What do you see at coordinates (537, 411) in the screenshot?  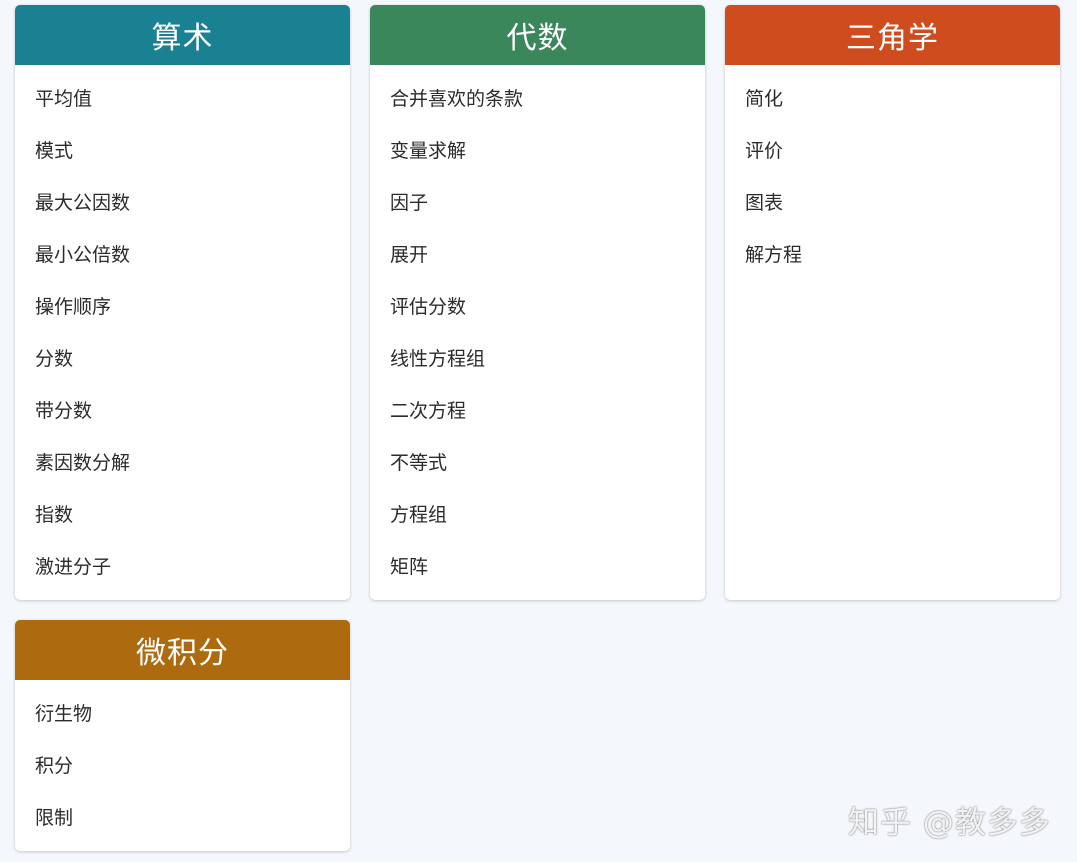 I see `topic-item: 二次方程` at bounding box center [537, 411].